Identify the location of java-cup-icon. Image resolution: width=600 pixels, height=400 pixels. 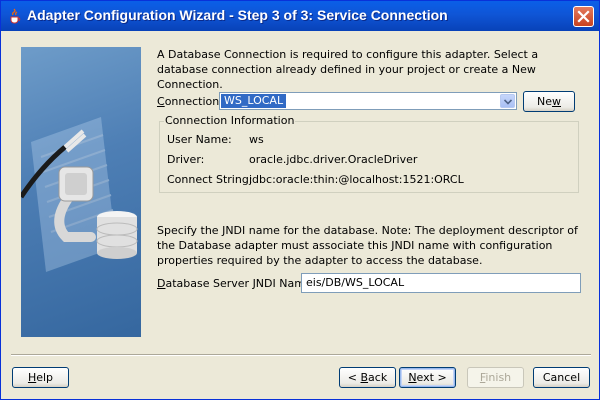
(15, 16).